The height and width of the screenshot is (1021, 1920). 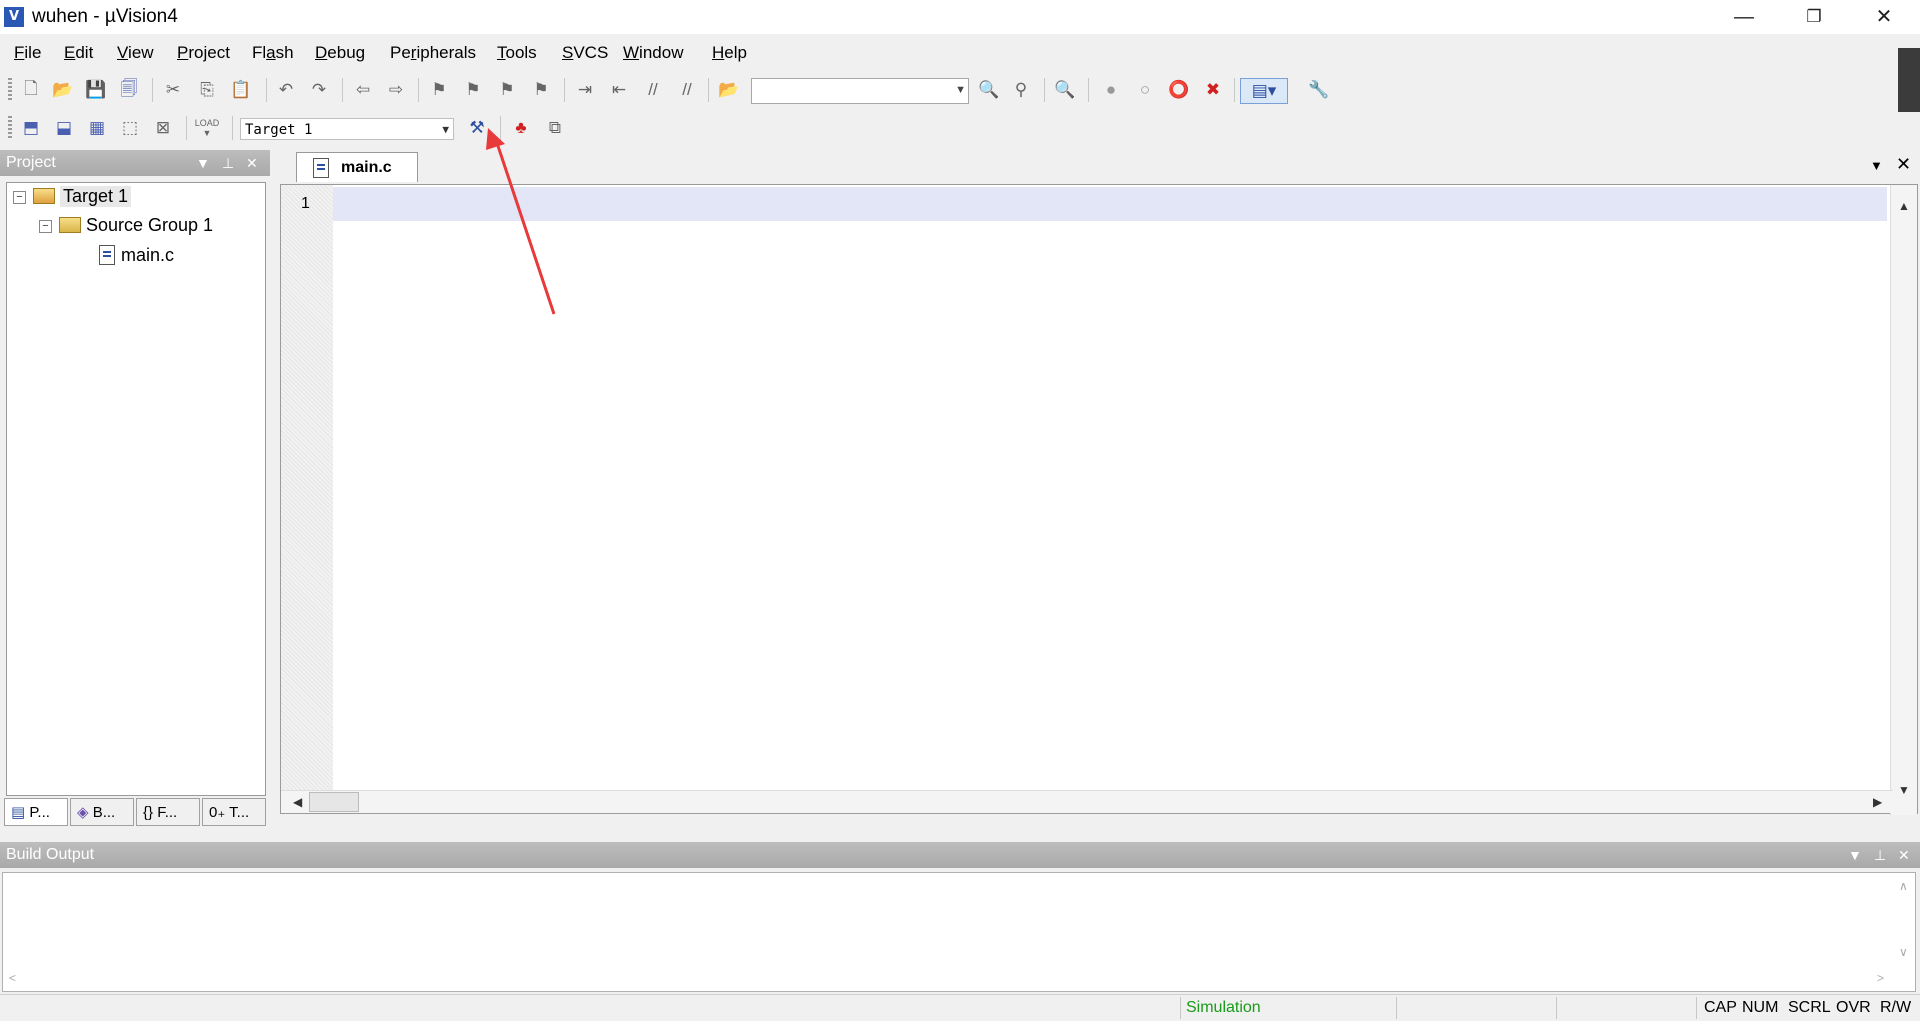 What do you see at coordinates (1065, 90) in the screenshot?
I see `debug-session-icon: 🔍` at bounding box center [1065, 90].